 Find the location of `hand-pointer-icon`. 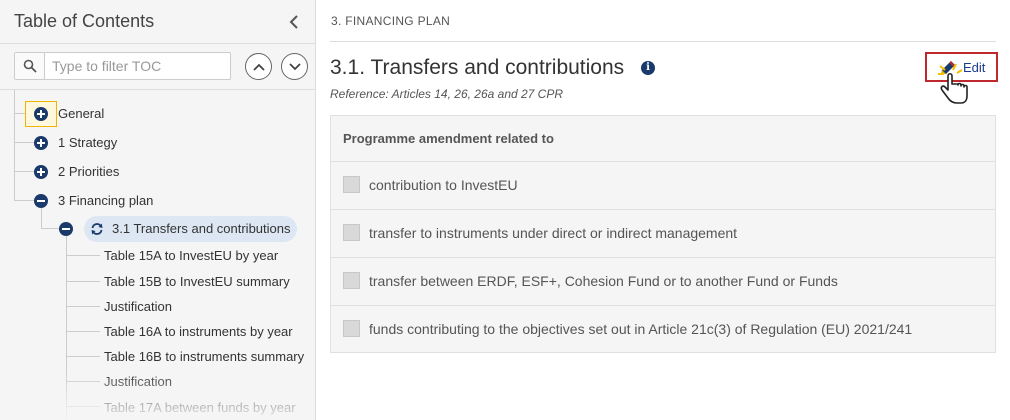

hand-pointer-icon is located at coordinates (953, 83).